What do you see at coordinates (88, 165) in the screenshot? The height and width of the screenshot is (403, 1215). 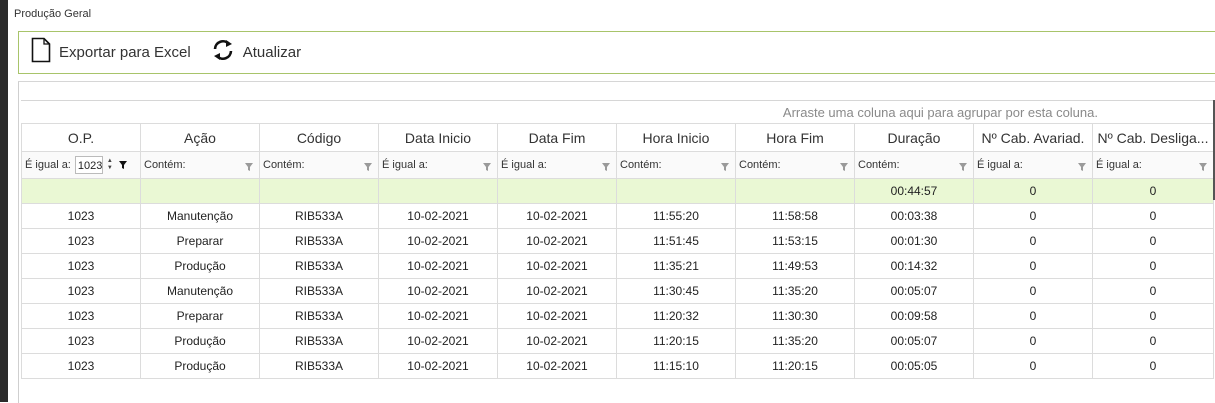 I see `op-filter-input: 1023` at bounding box center [88, 165].